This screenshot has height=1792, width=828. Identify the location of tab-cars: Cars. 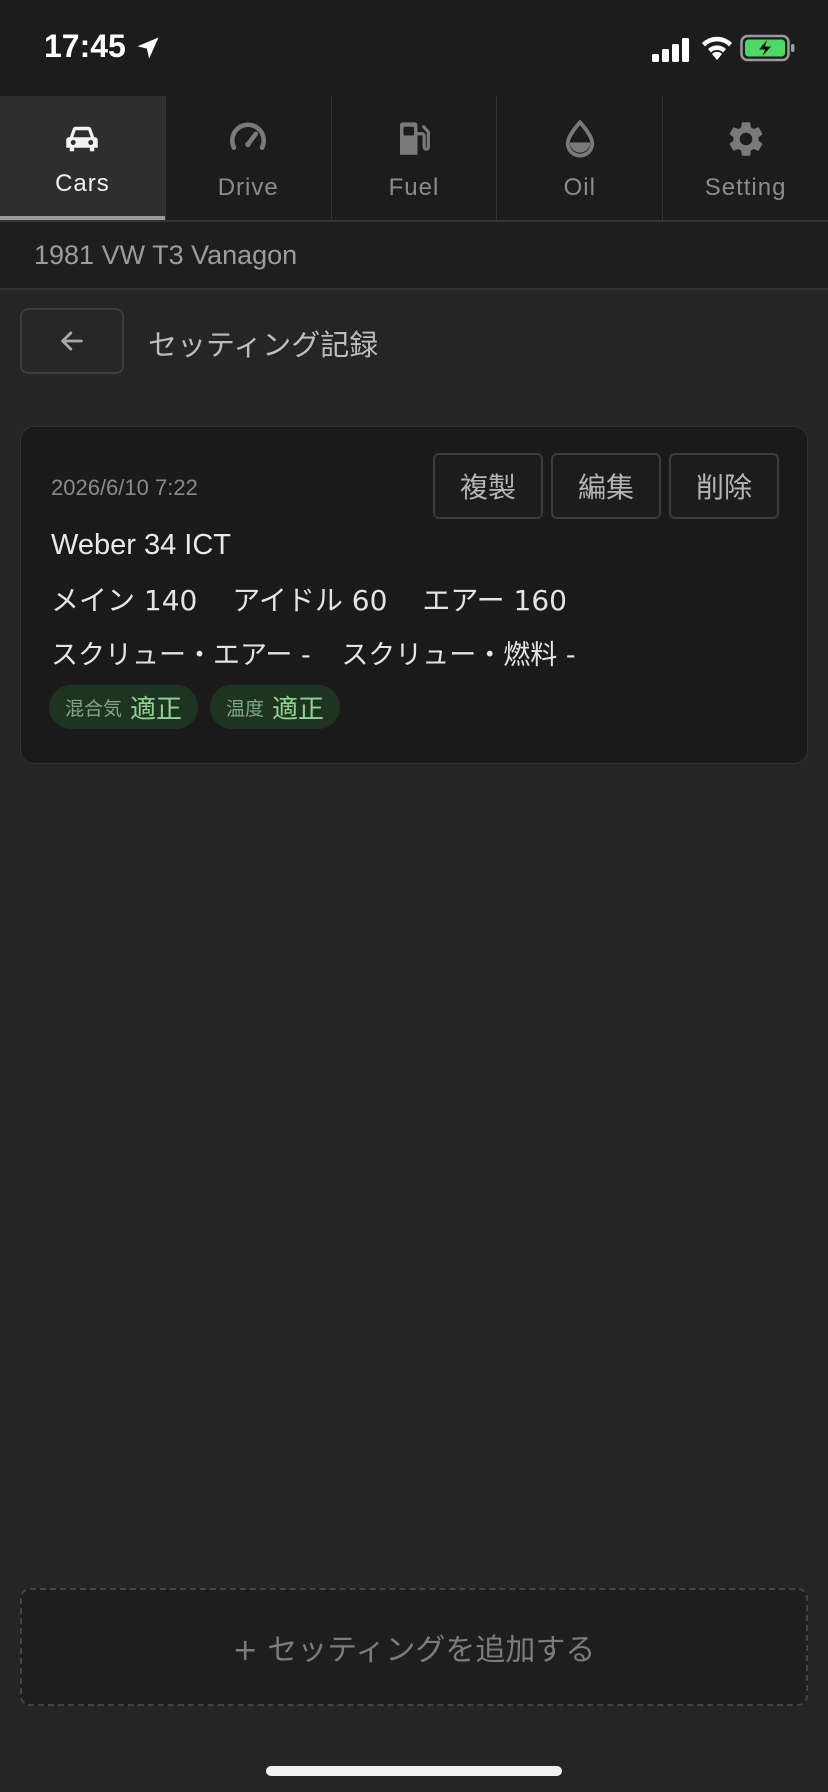
(83, 158).